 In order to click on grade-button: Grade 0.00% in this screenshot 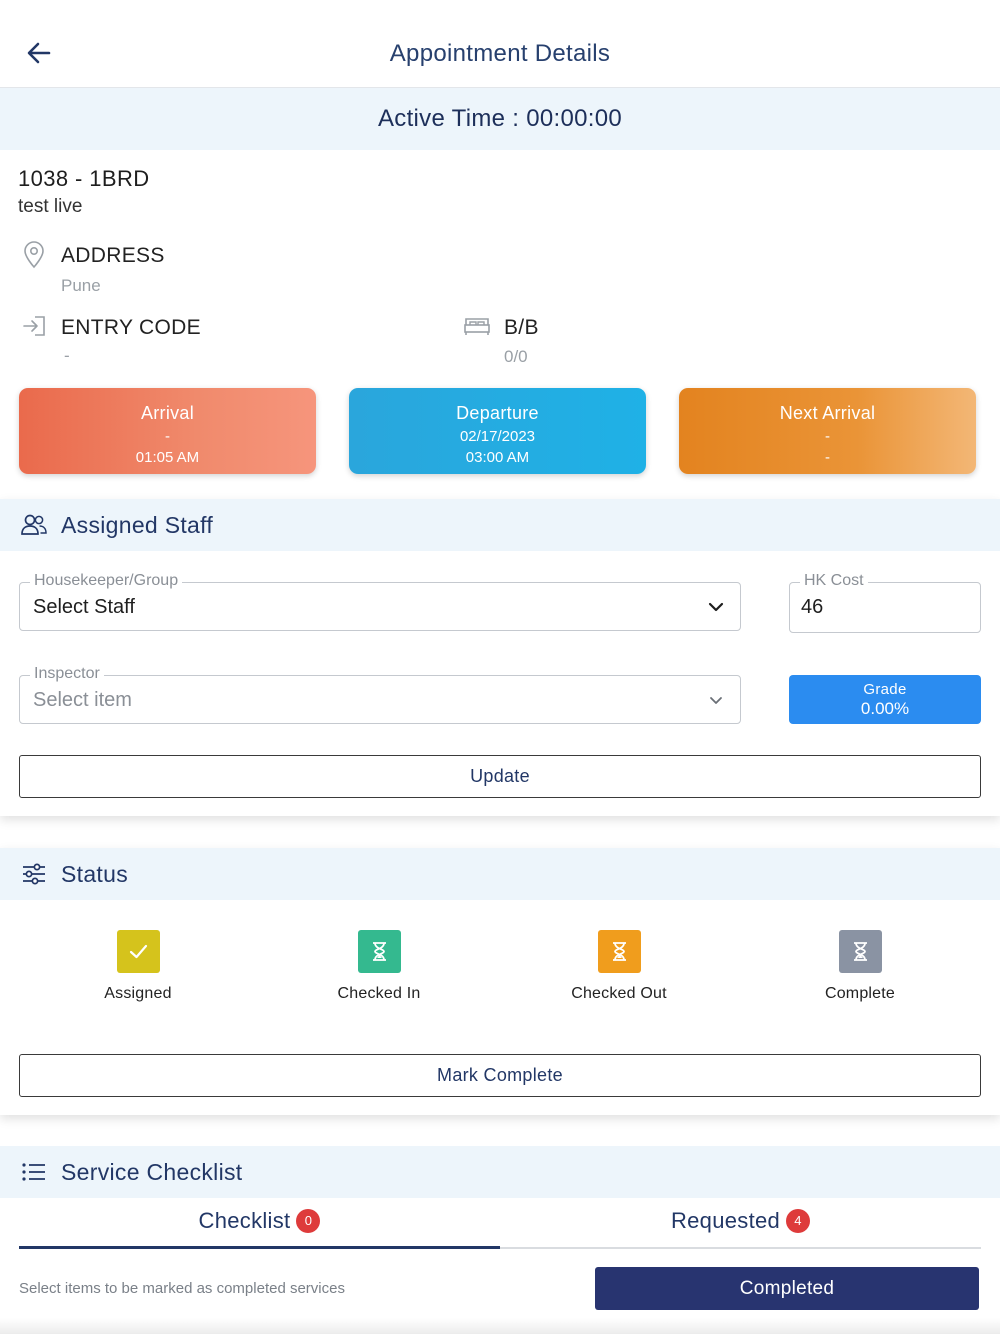, I will do `click(885, 699)`.